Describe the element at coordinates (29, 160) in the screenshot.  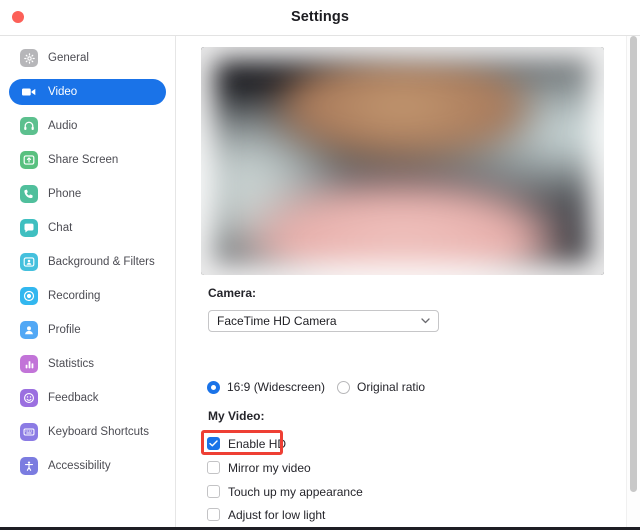
I see `share-screen-icon` at that location.